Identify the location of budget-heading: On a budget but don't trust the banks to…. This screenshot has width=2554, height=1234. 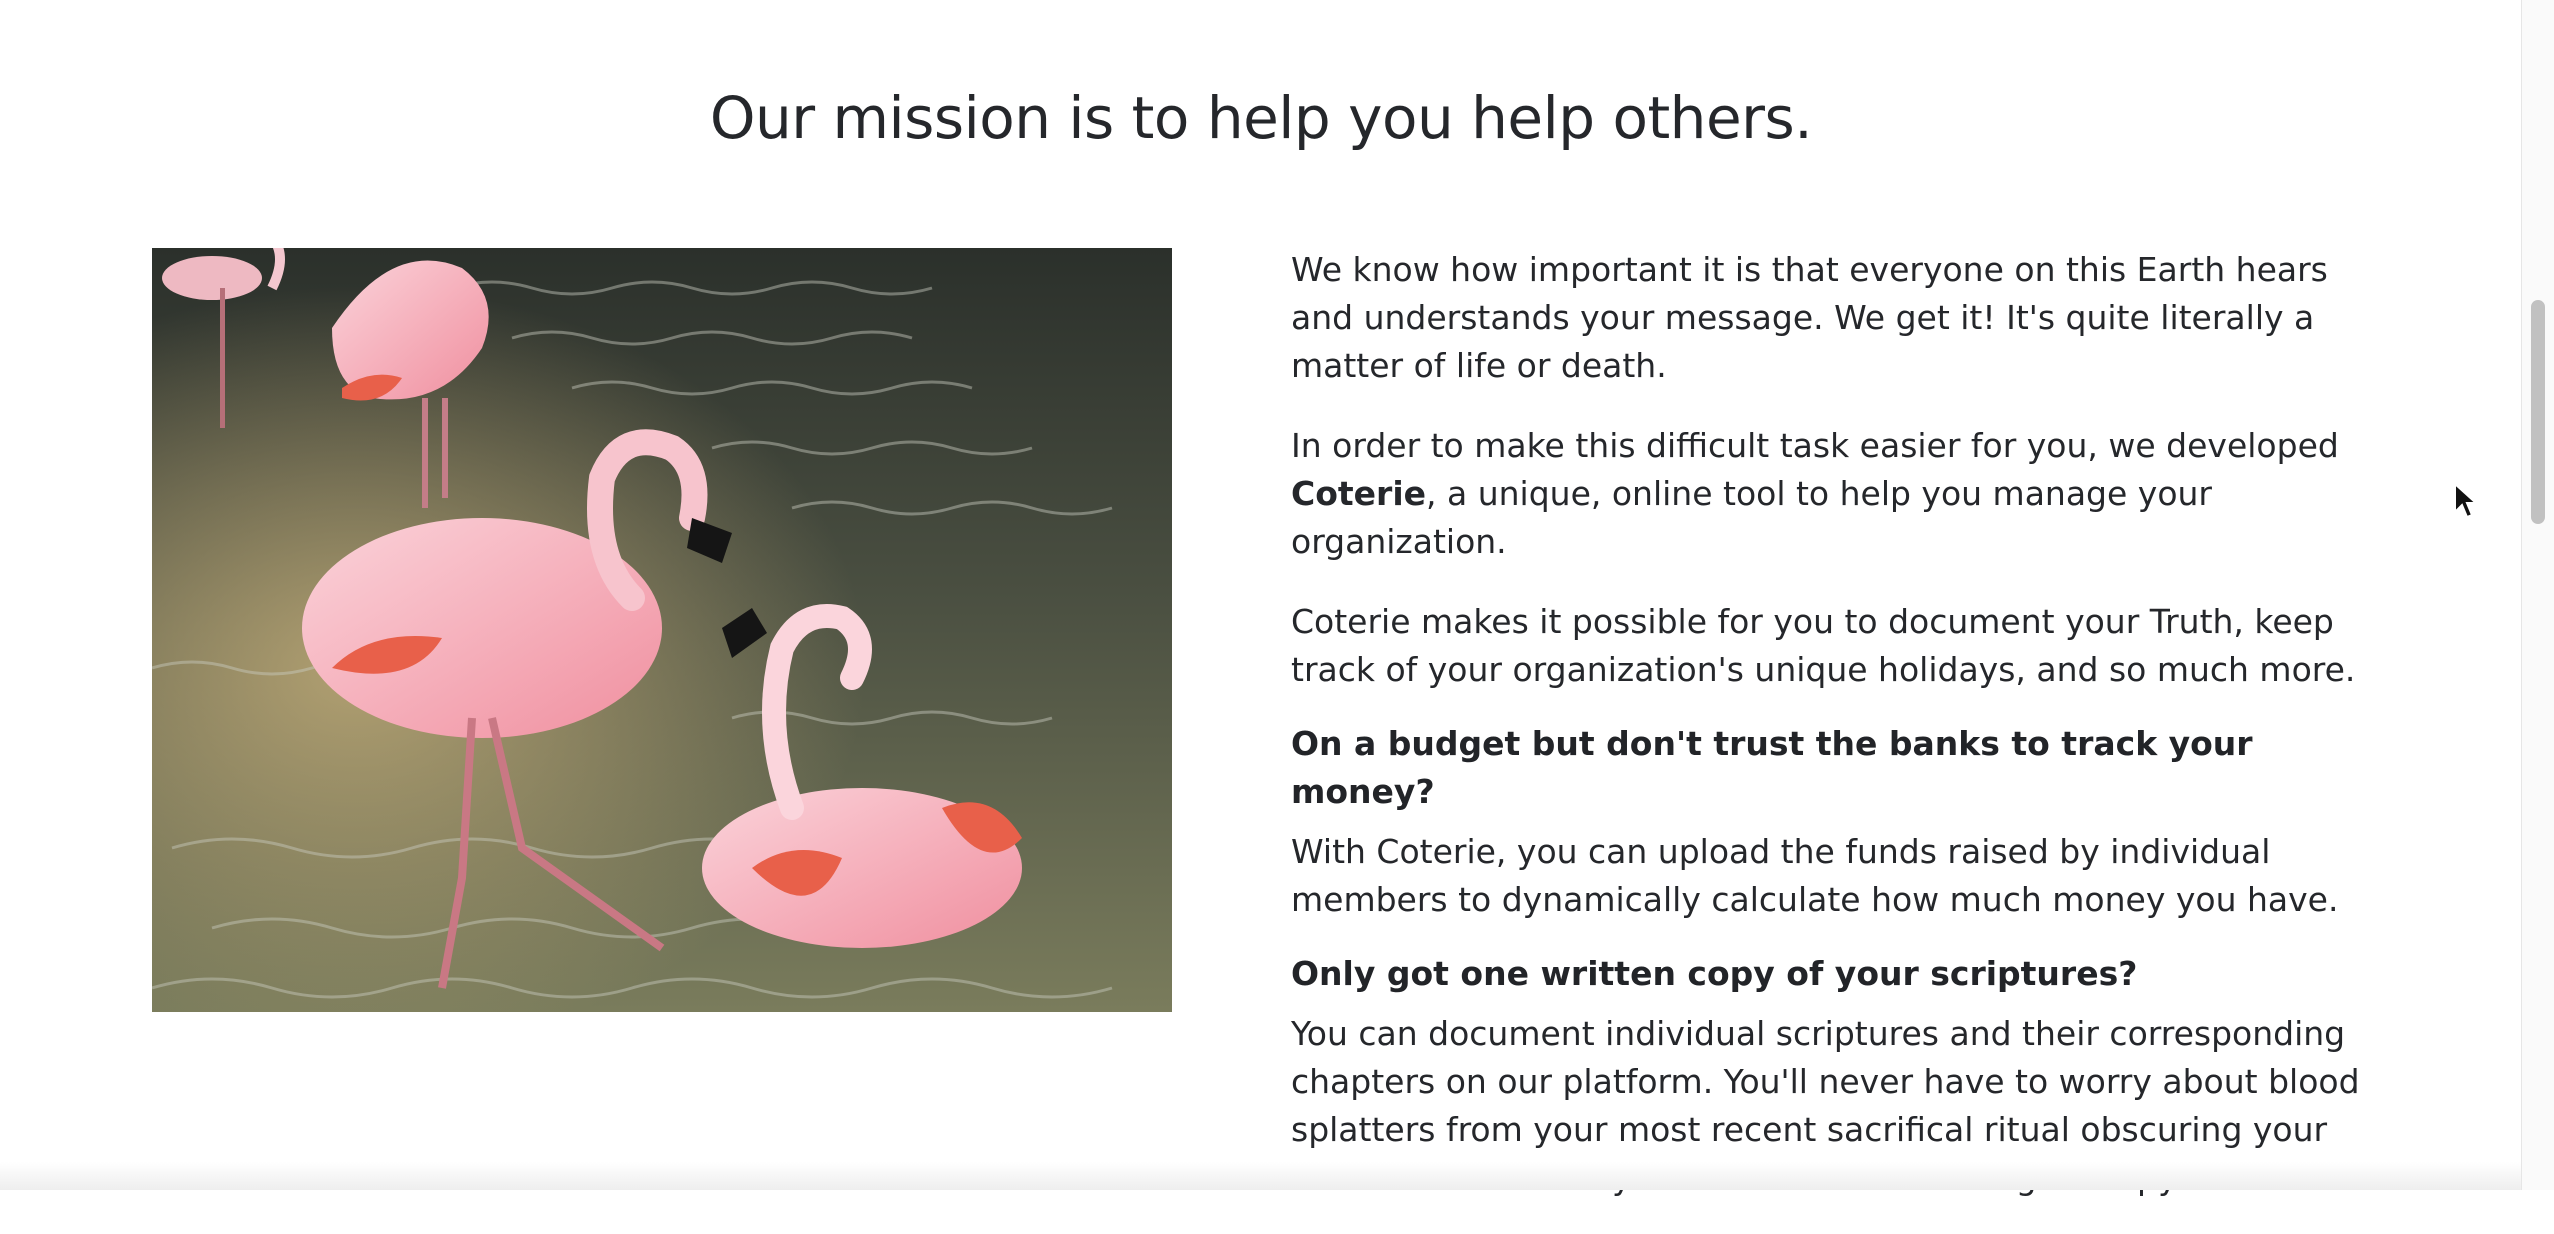
(1772, 767).